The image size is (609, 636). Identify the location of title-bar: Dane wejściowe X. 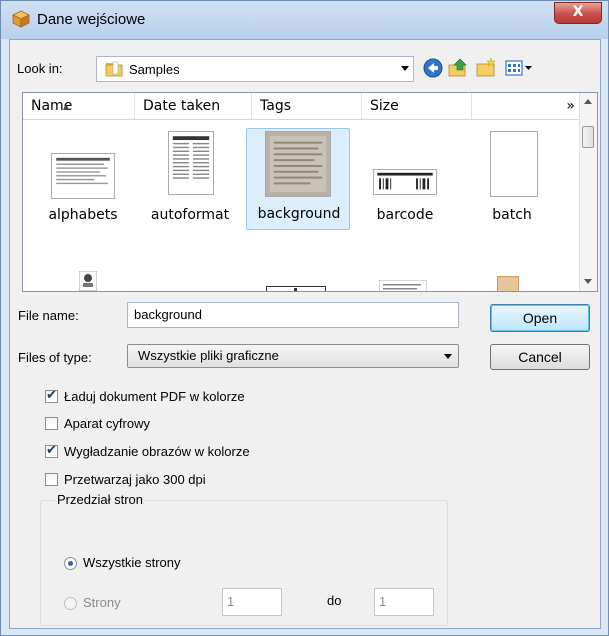
(304, 20).